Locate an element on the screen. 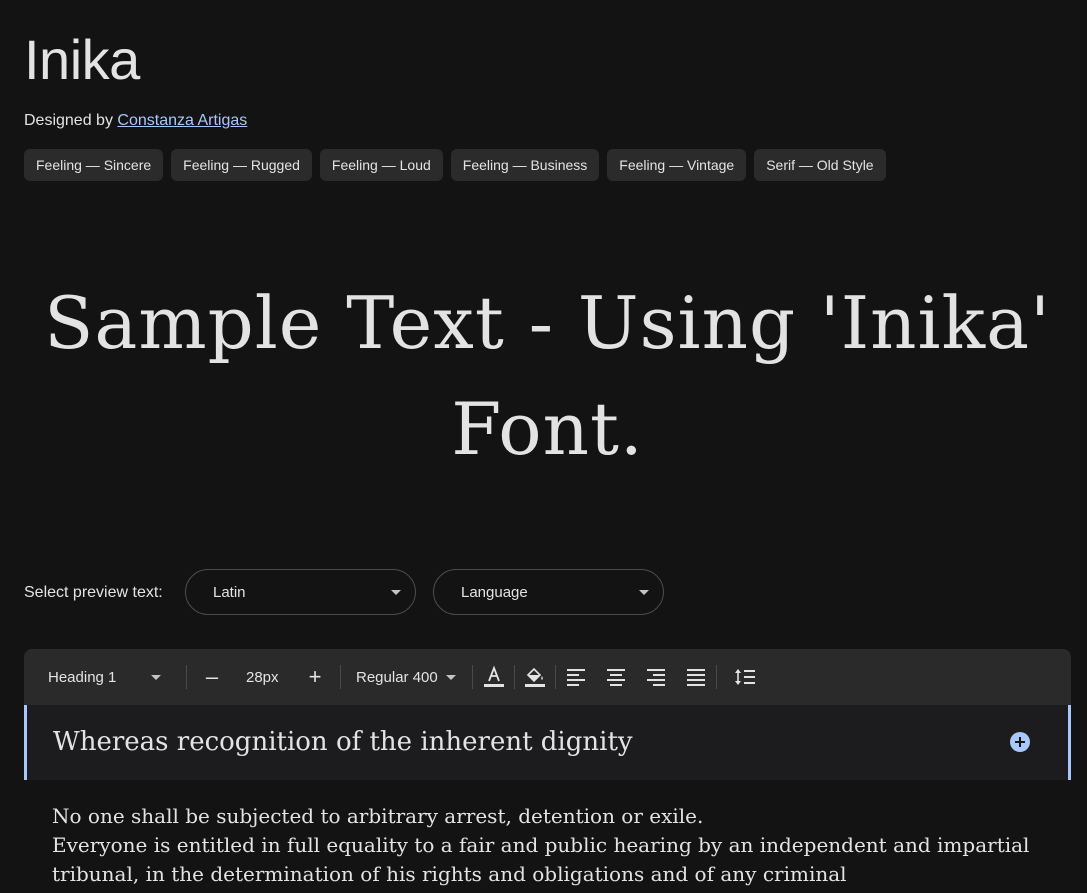 The height and width of the screenshot is (893, 1087). editor-toolbar: Heading 1 – 28px + Regular 400 is located at coordinates (547, 677).